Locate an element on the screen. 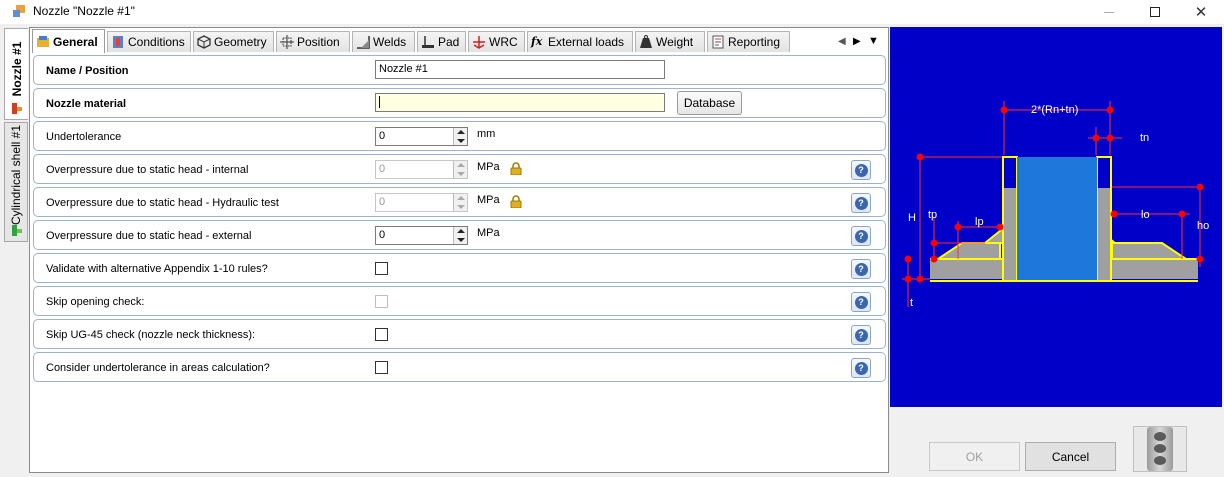  general-icon is located at coordinates (43, 41).